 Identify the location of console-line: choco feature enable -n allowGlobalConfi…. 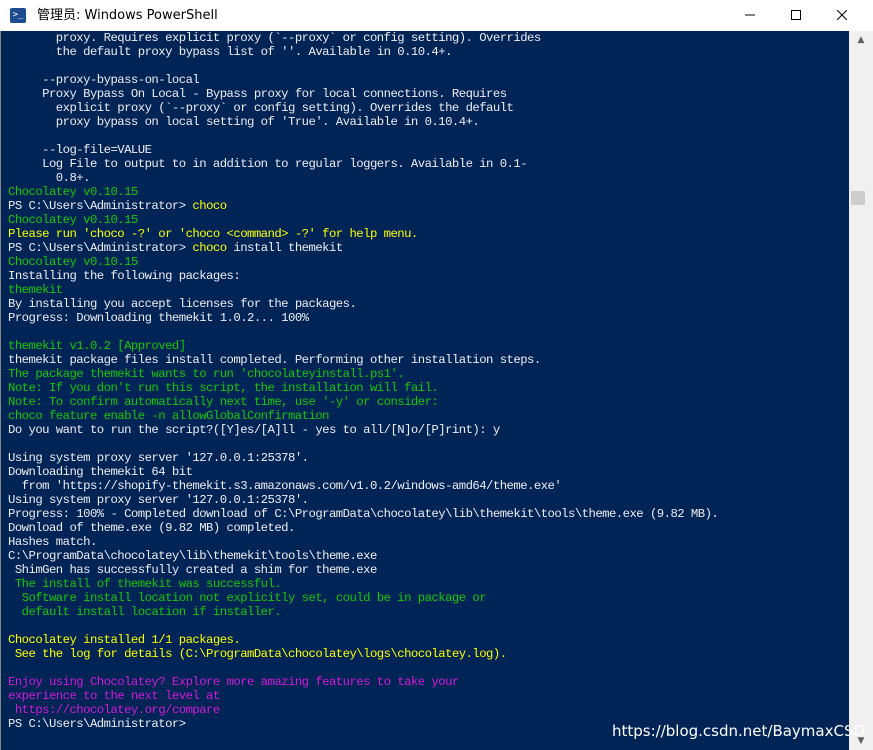
(169, 416).